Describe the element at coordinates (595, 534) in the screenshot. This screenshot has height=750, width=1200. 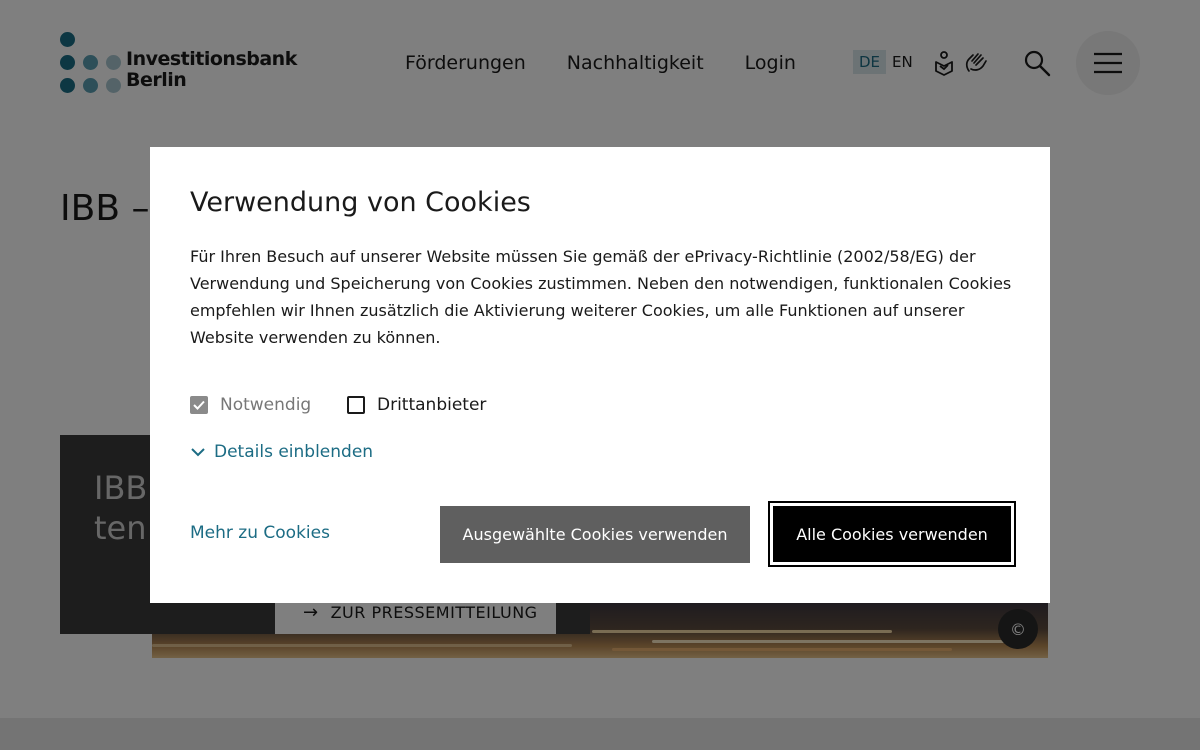
I see `use-selected-cookies-button: Ausgewählte Cookies verwenden` at that location.